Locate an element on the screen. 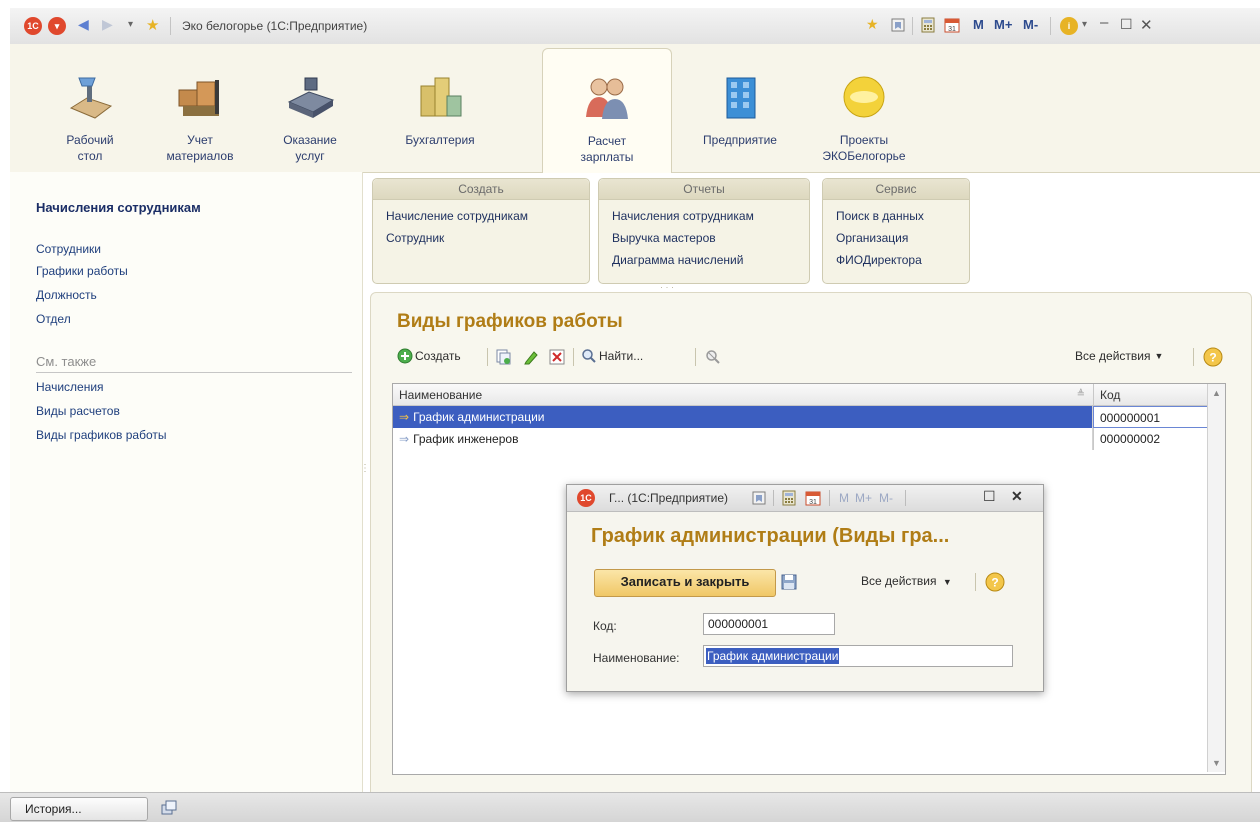 This screenshot has height=822, width=1260. section-accounting: Бухгалтерия is located at coordinates (440, 108).